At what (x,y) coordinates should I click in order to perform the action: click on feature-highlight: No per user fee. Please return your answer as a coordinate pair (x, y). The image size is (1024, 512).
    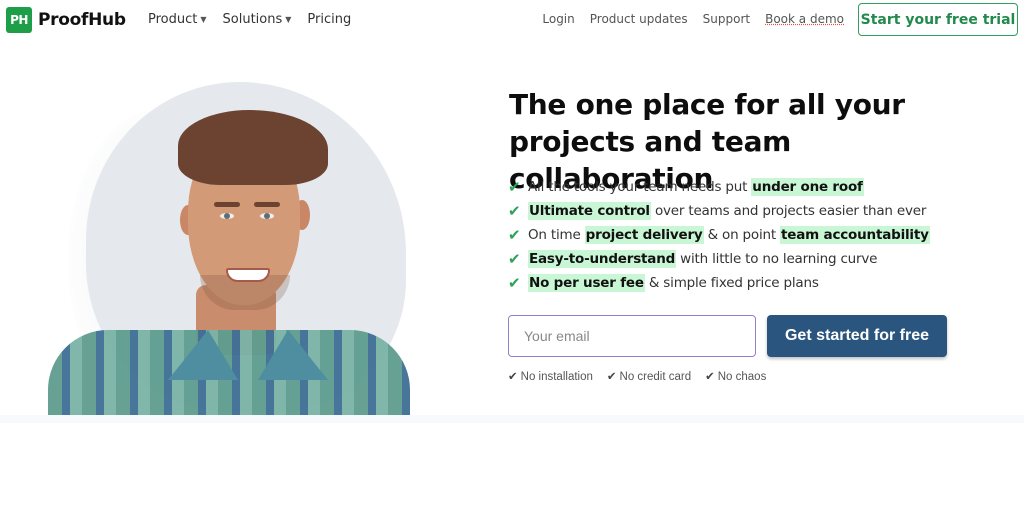
    Looking at the image, I should click on (586, 283).